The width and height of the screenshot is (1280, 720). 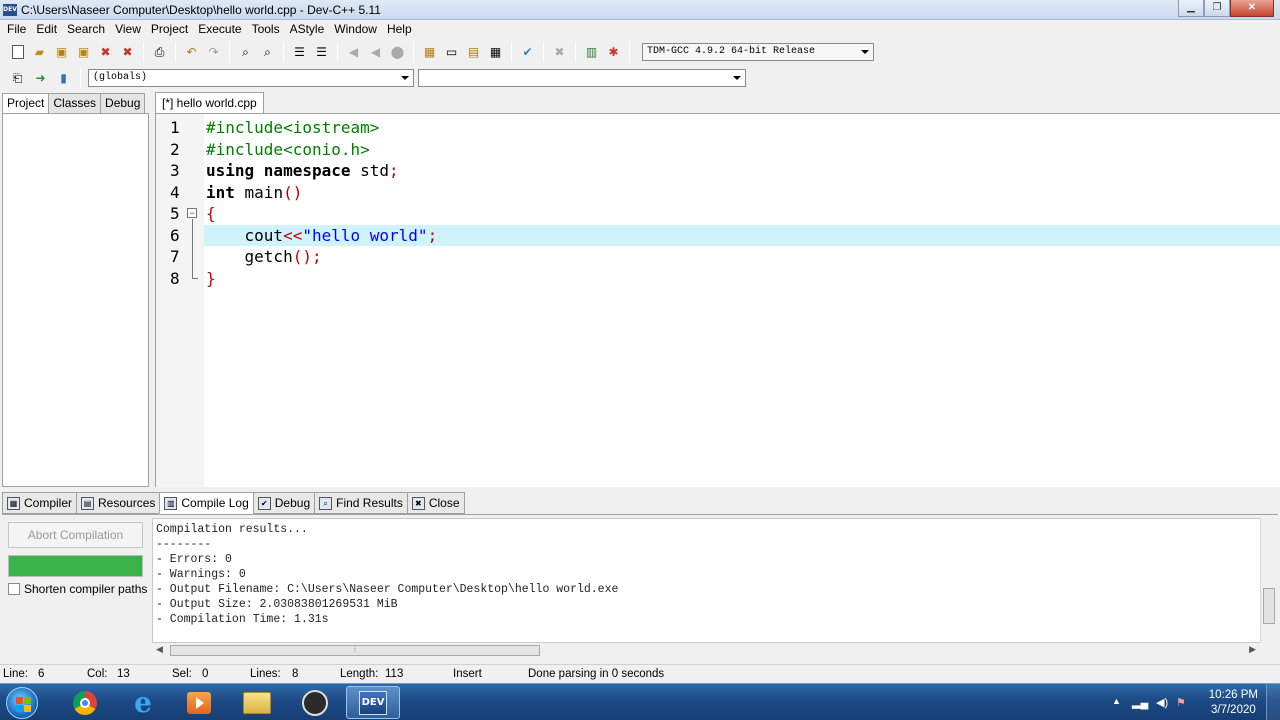 I want to click on find-button: ⌕, so click(x=245, y=52).